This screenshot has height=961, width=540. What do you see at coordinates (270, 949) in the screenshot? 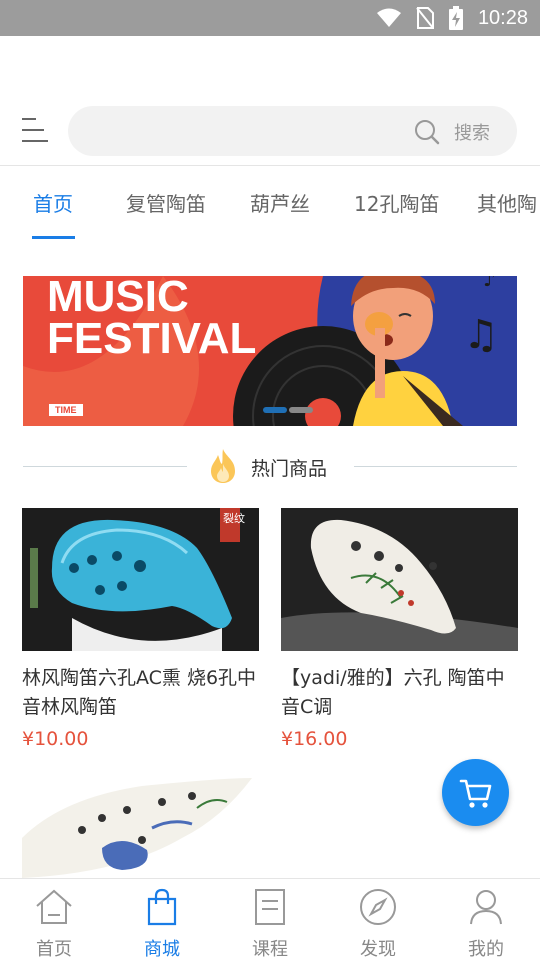
I see `nav-label: 课程` at bounding box center [270, 949].